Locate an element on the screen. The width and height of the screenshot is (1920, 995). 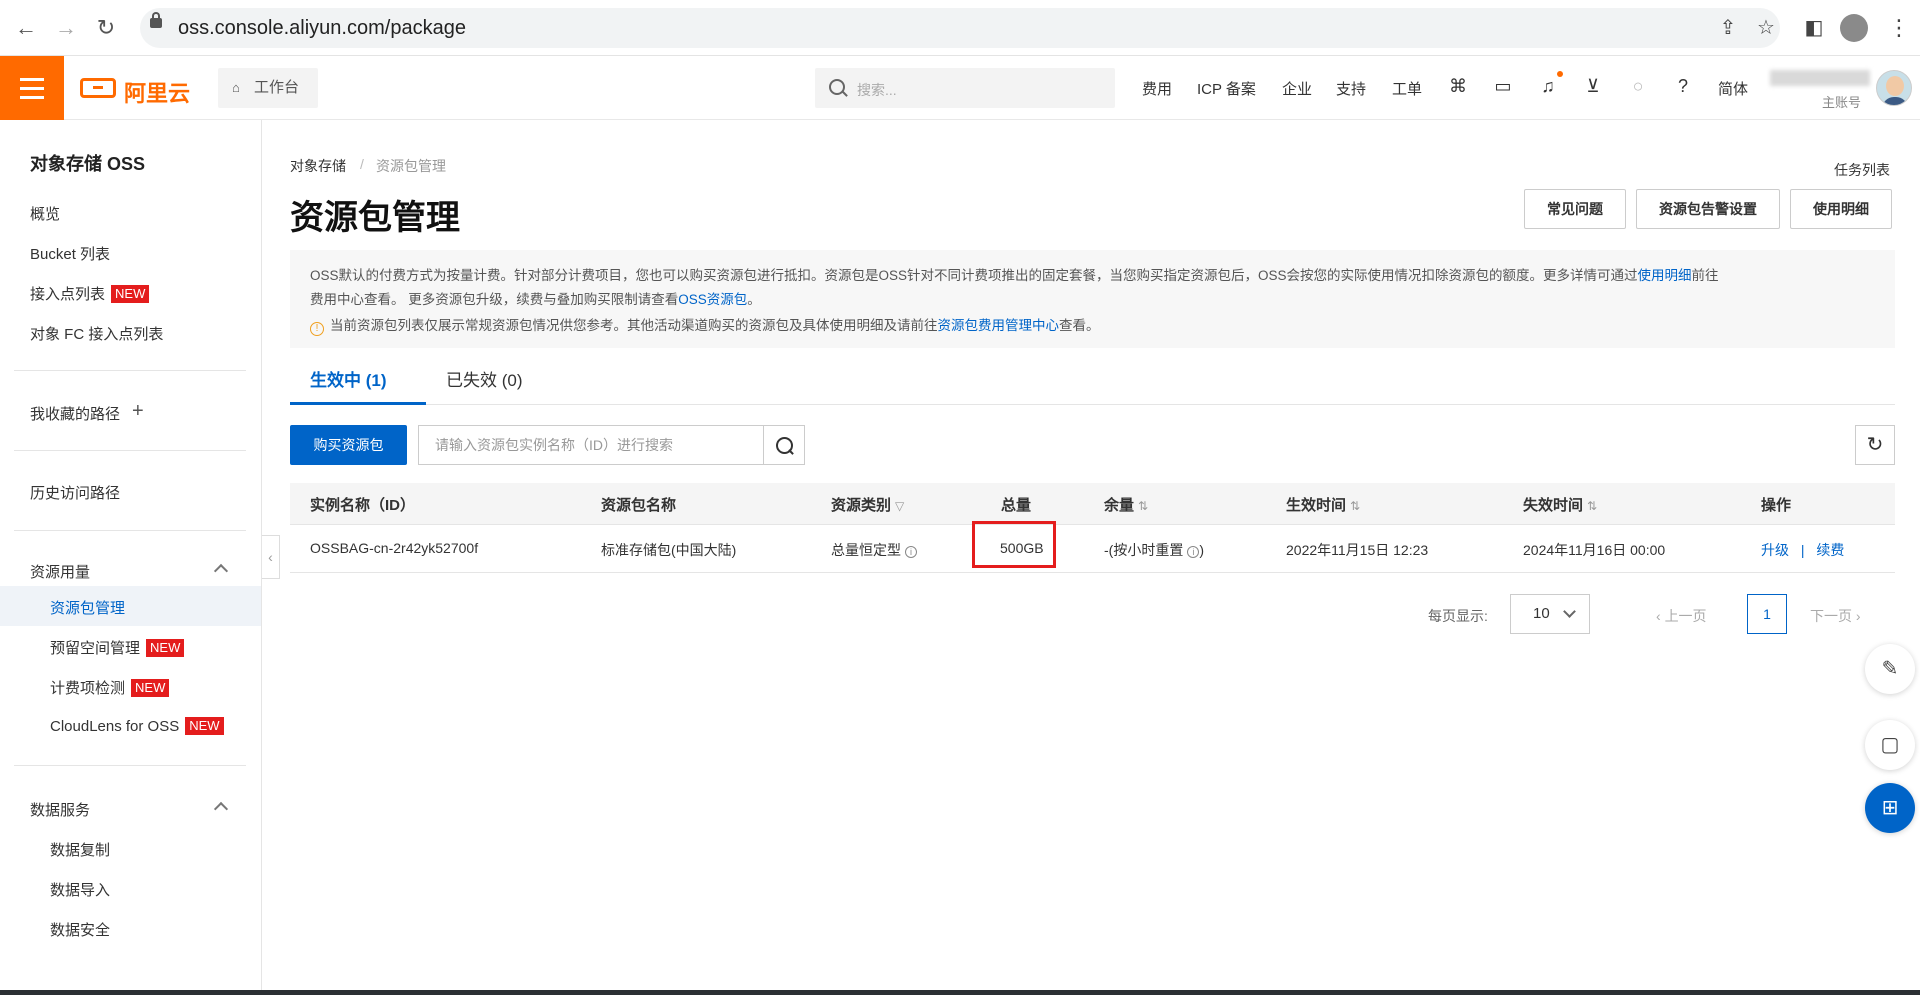
cell-remaining: -(按小时重置 i) is located at coordinates (1154, 550).